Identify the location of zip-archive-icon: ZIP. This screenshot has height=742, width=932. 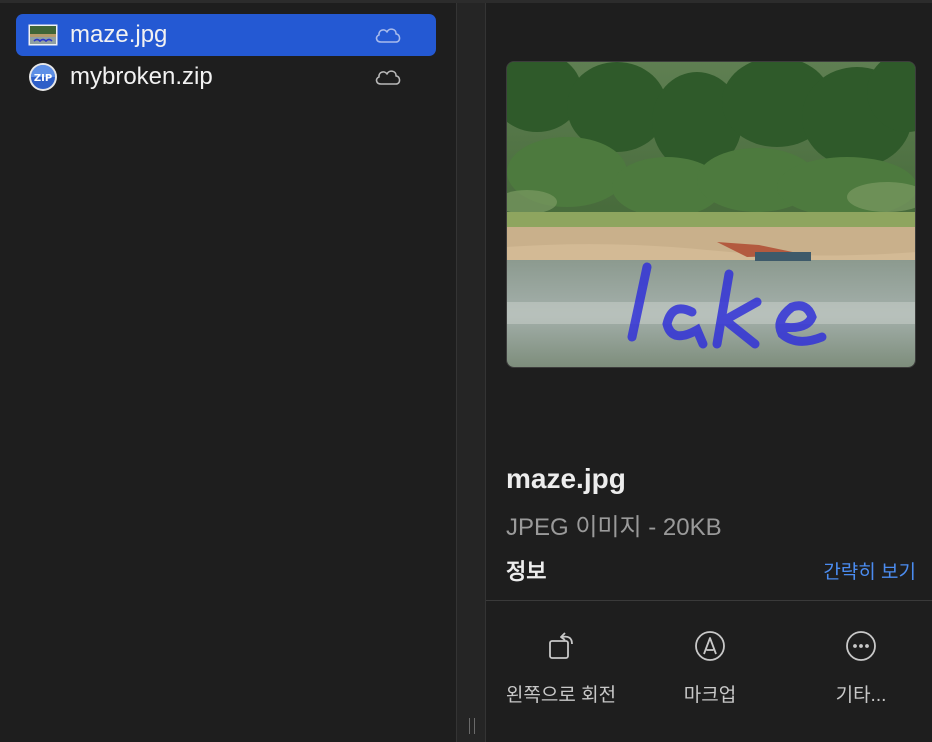
(43, 77).